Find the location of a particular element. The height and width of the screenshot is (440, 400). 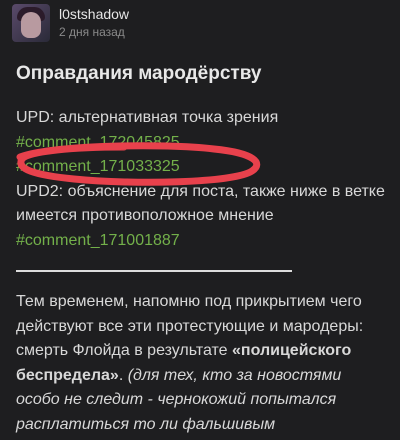

post-timestamp: 2 дня назад is located at coordinates (92, 32).